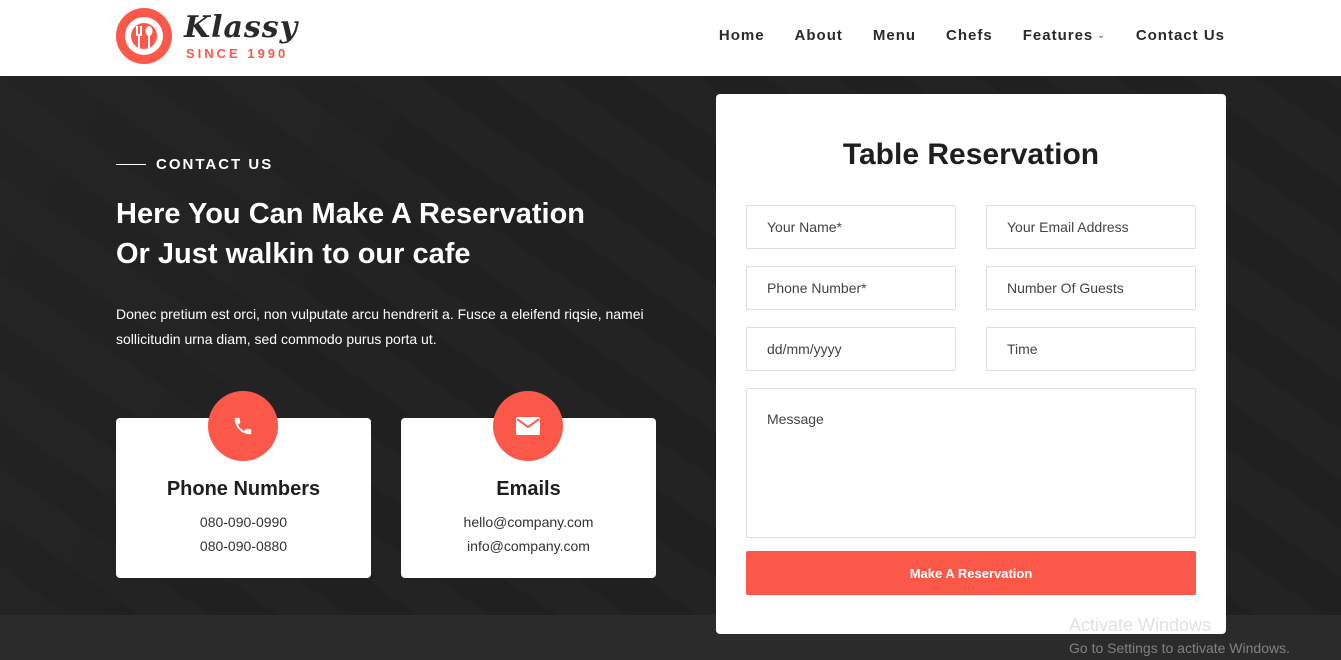  I want to click on nav-menu: Menu, so click(894, 35).